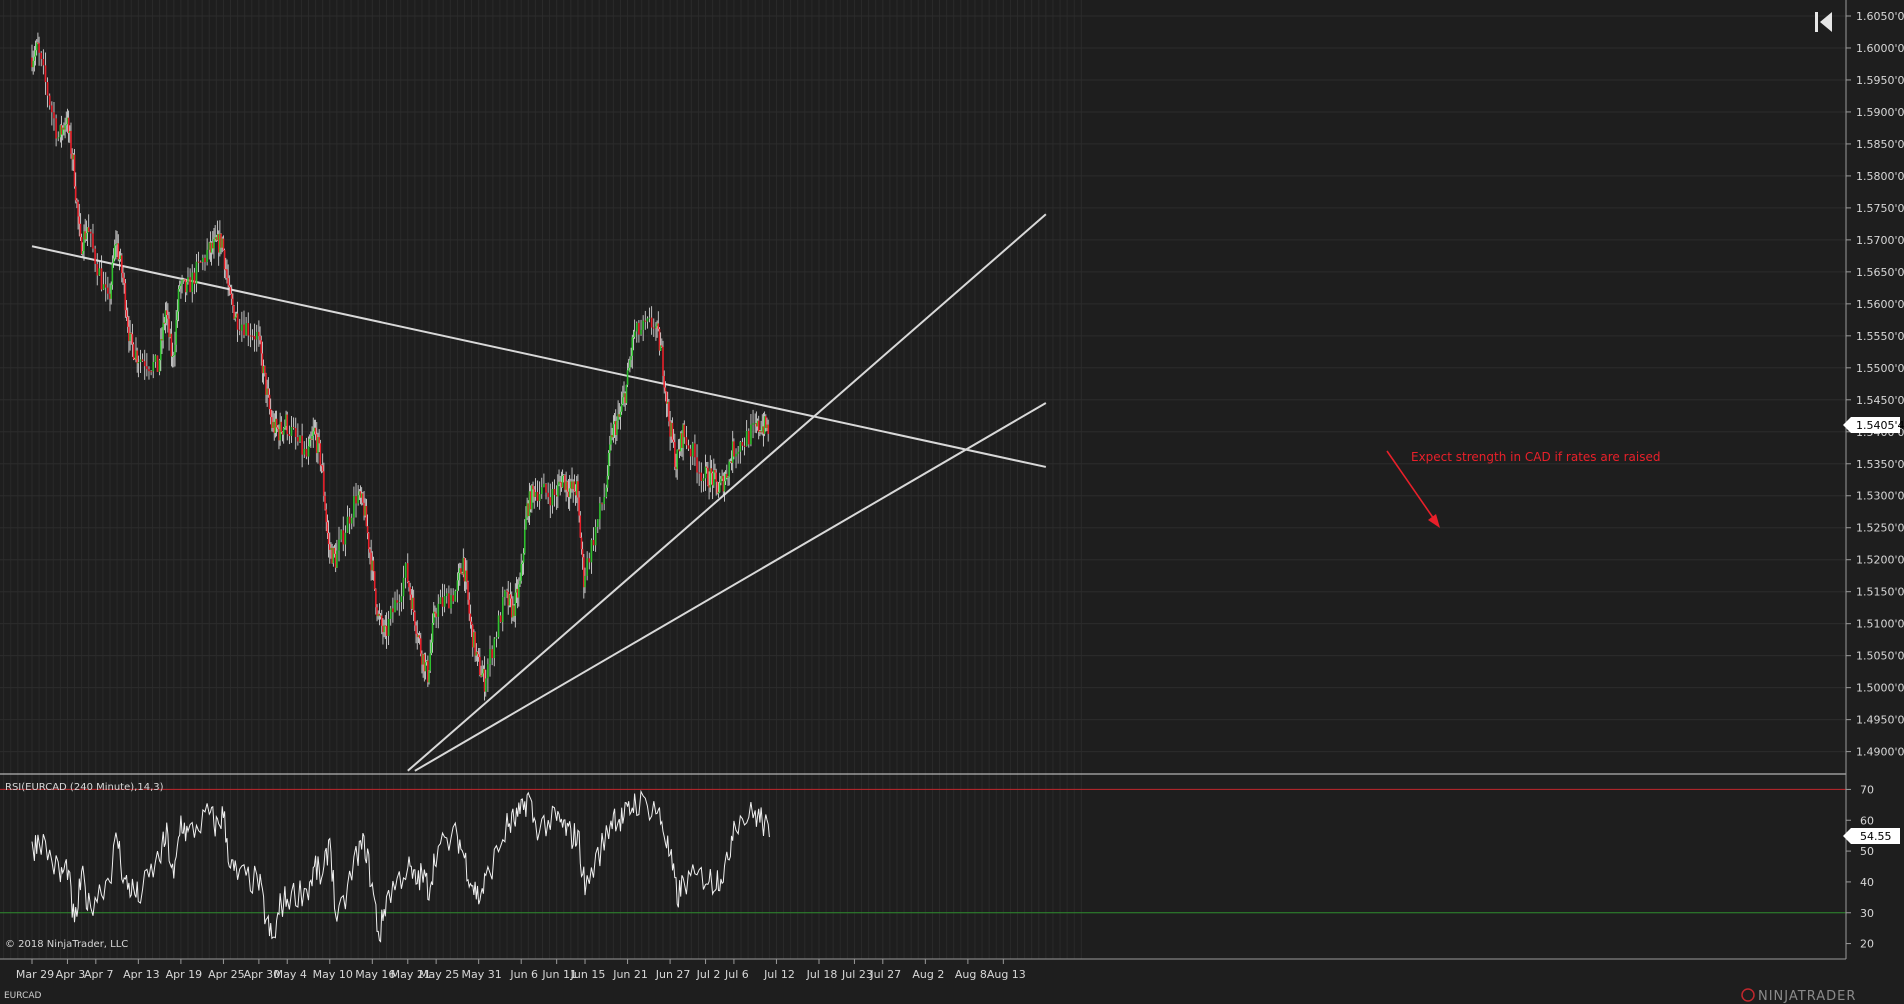 The height and width of the screenshot is (1004, 1904). I want to click on price-tick-label: 1.5300'0, so click(1880, 496).